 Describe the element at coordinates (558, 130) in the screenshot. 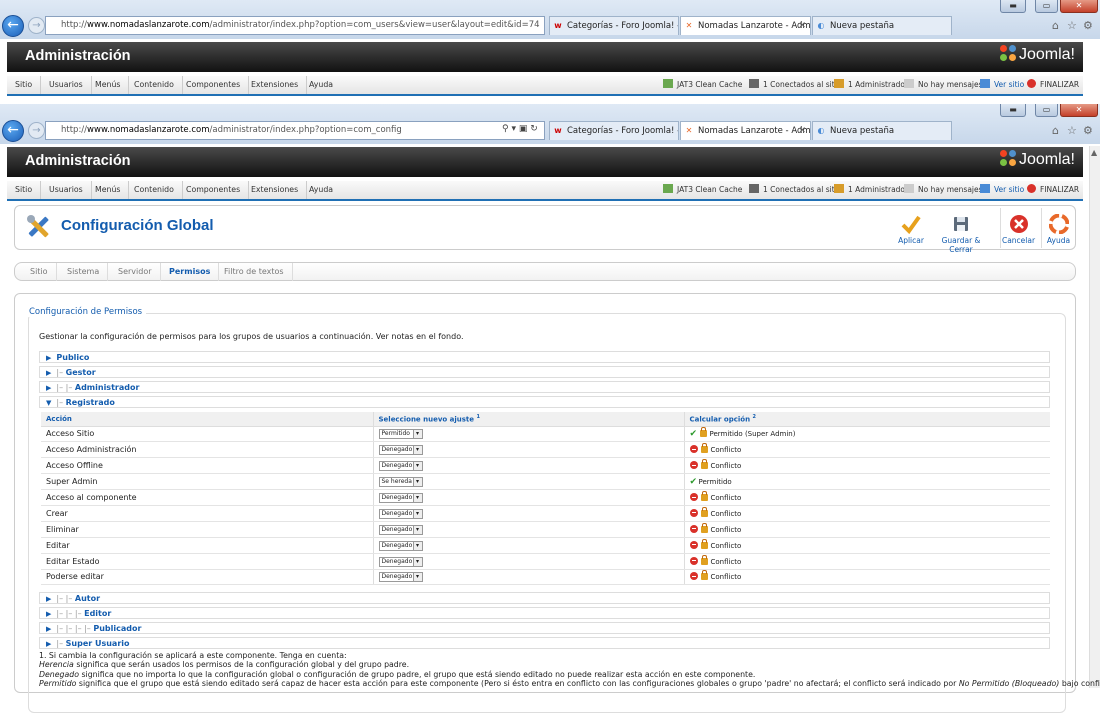

I see `tab-favicon-icon: w` at that location.